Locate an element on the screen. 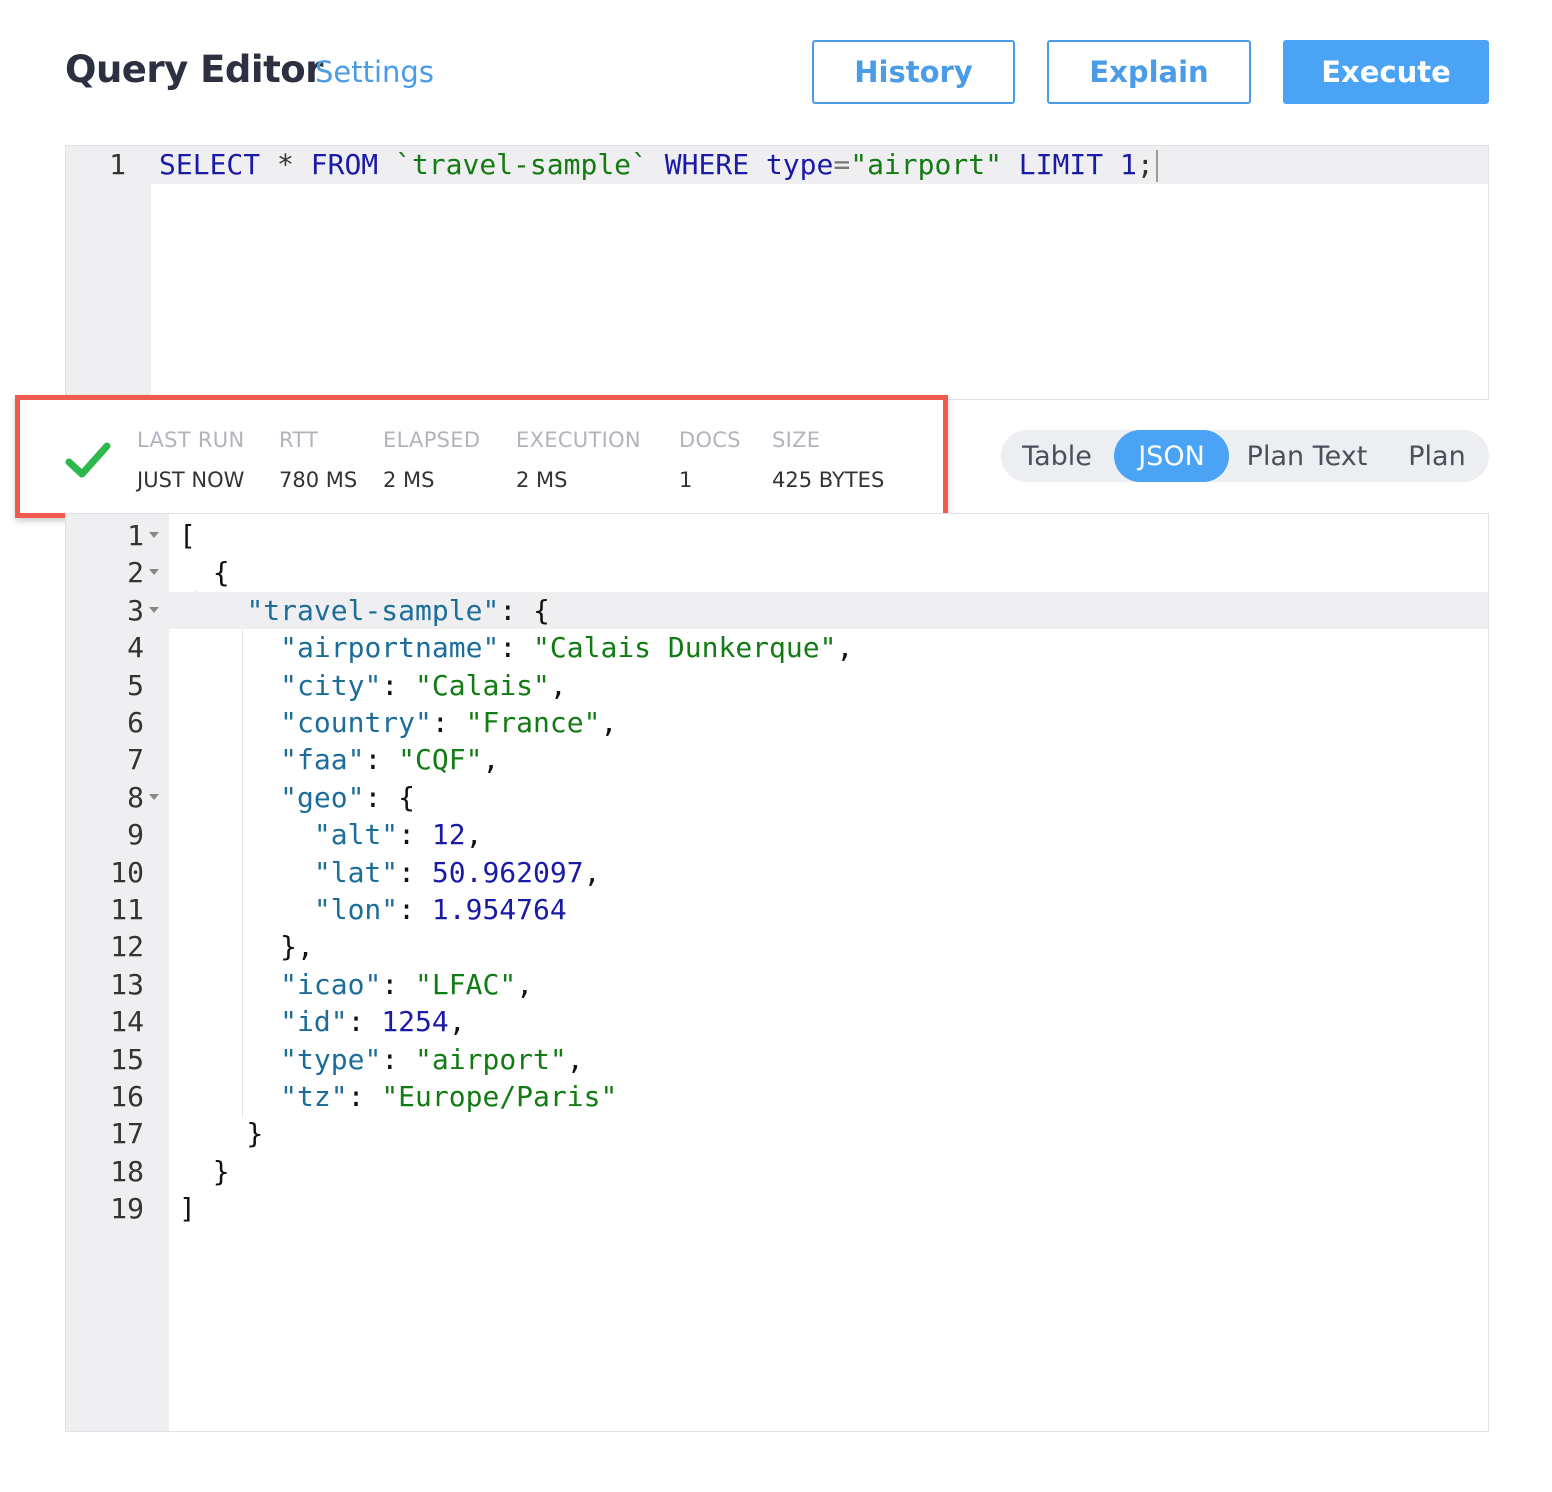 The height and width of the screenshot is (1492, 1552). stat-value: JUST NOW is located at coordinates (191, 480).